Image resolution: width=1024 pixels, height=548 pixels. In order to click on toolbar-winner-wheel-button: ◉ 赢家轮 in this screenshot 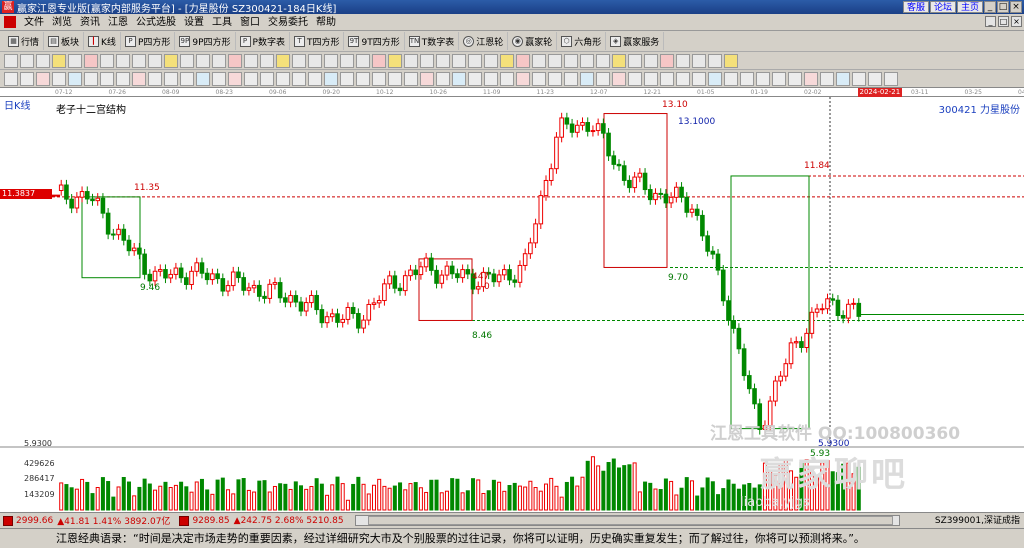, I will do `click(533, 41)`.